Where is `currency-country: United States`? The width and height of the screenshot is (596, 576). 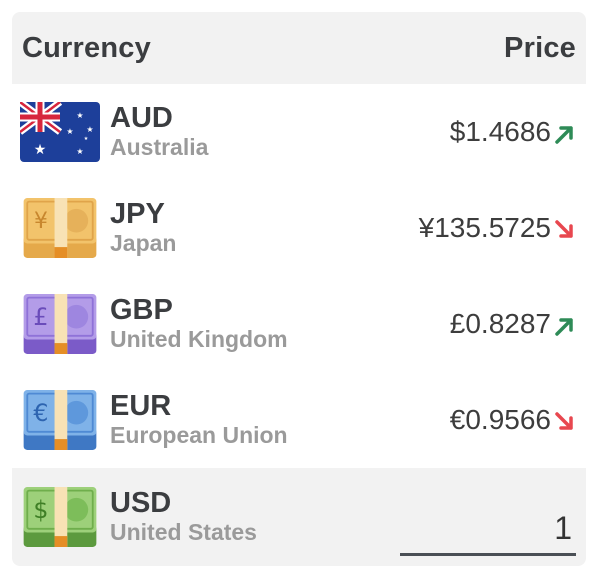
currency-country: United States is located at coordinates (183, 532).